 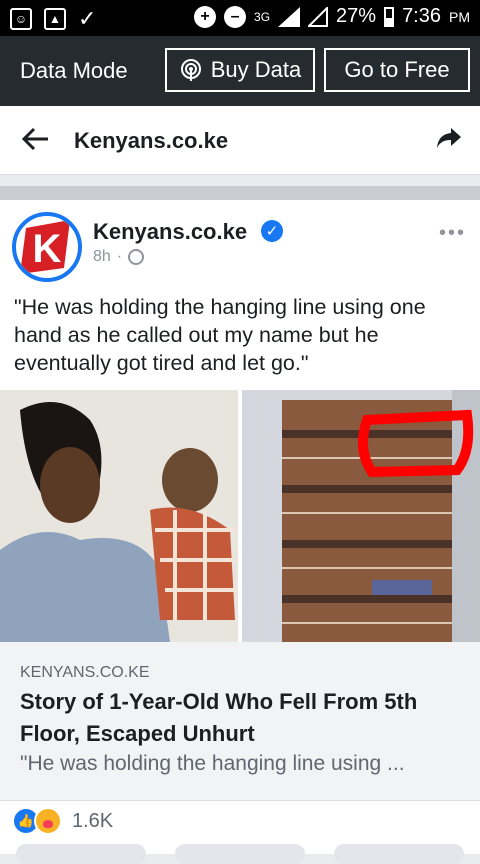 I want to click on page-avatar: K, so click(x=47, y=247).